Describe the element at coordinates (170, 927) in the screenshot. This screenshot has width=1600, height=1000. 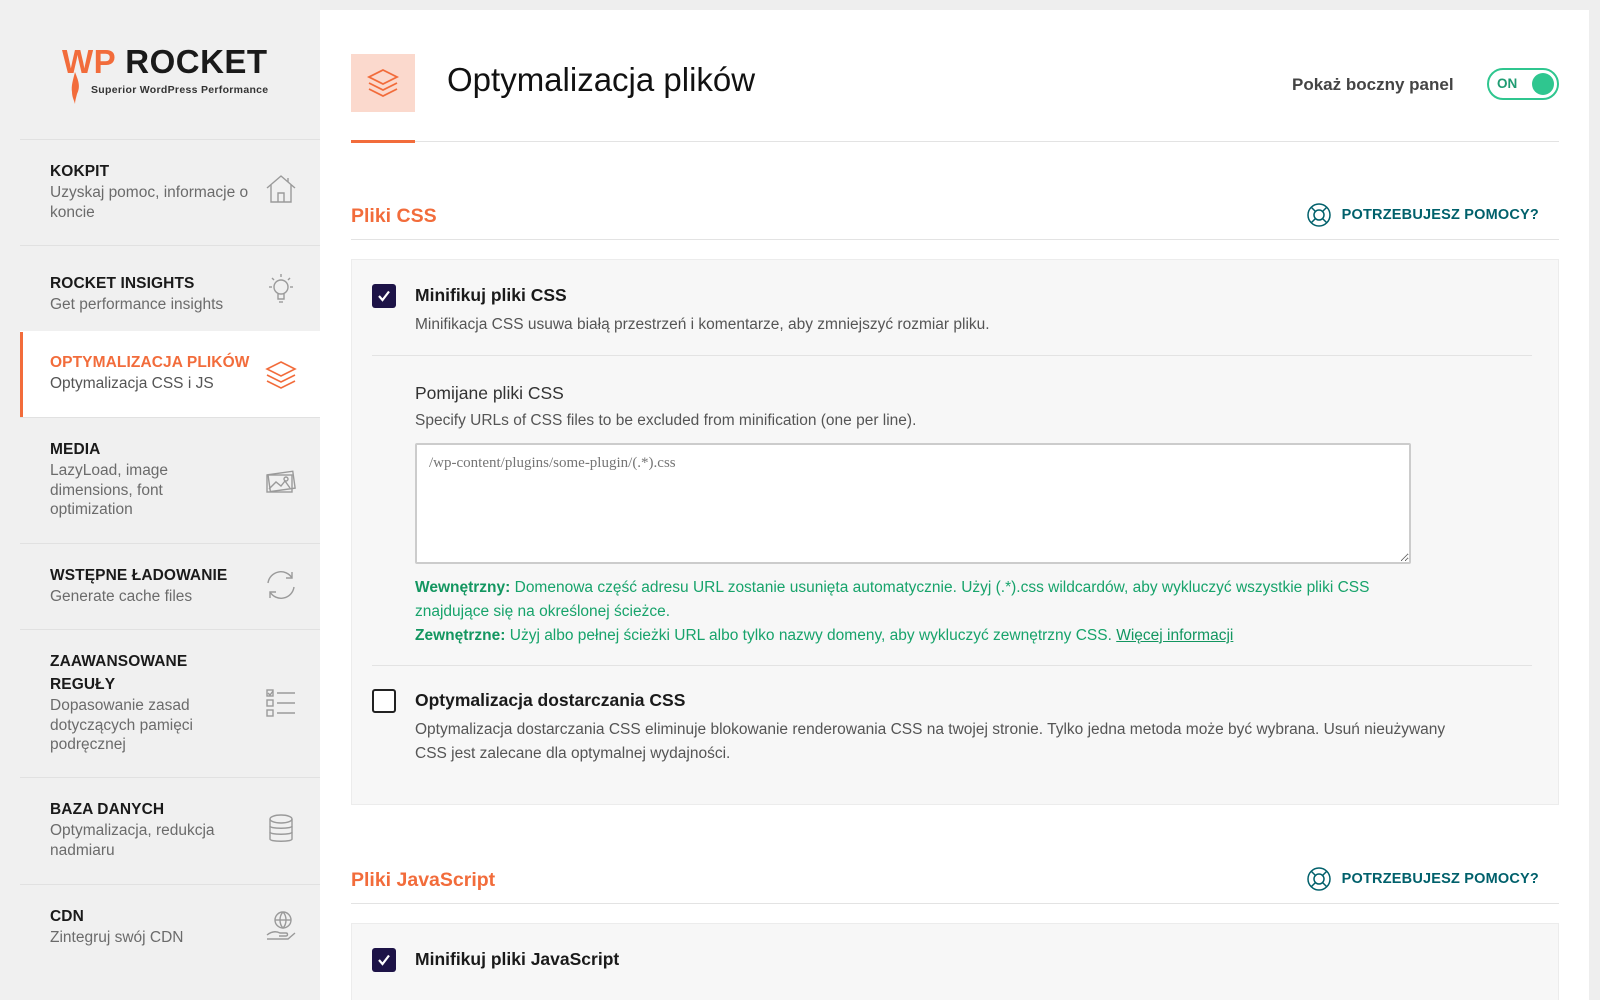
I see `sidebar-item-cdn: CDN Zintegruj swój CDN` at that location.